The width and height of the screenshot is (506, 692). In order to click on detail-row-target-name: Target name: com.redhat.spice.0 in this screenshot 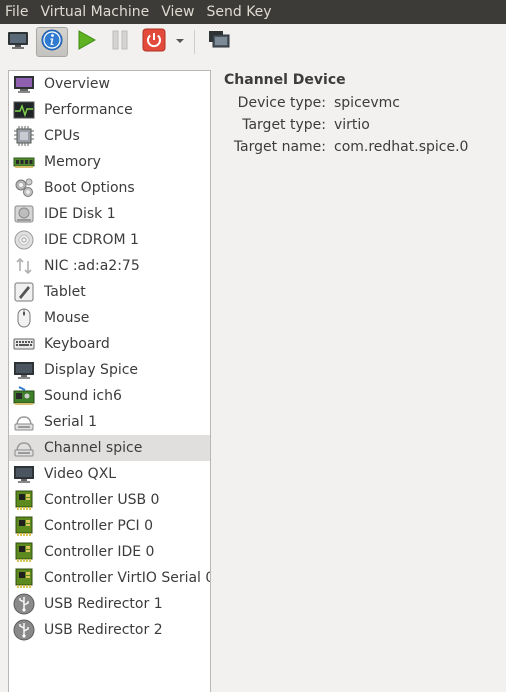, I will do `click(364, 147)`.